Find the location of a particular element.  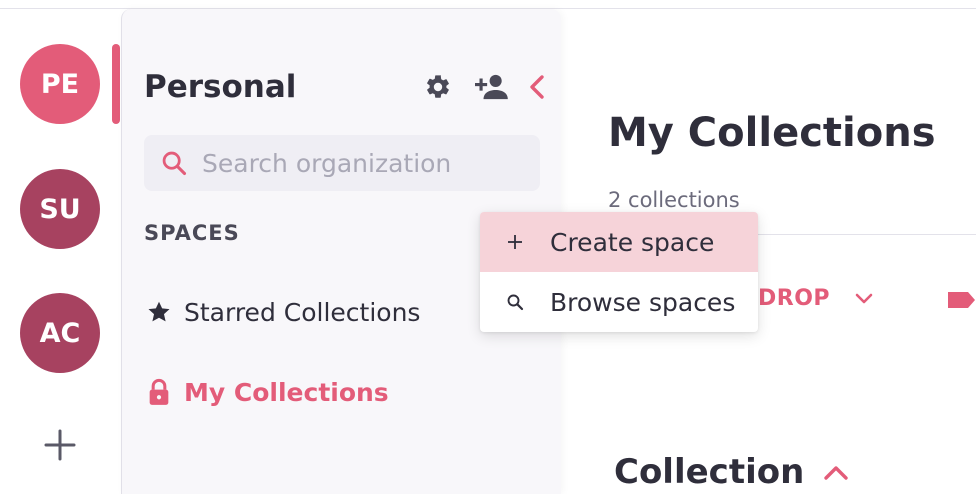

chevron-down-icon is located at coordinates (864, 299).